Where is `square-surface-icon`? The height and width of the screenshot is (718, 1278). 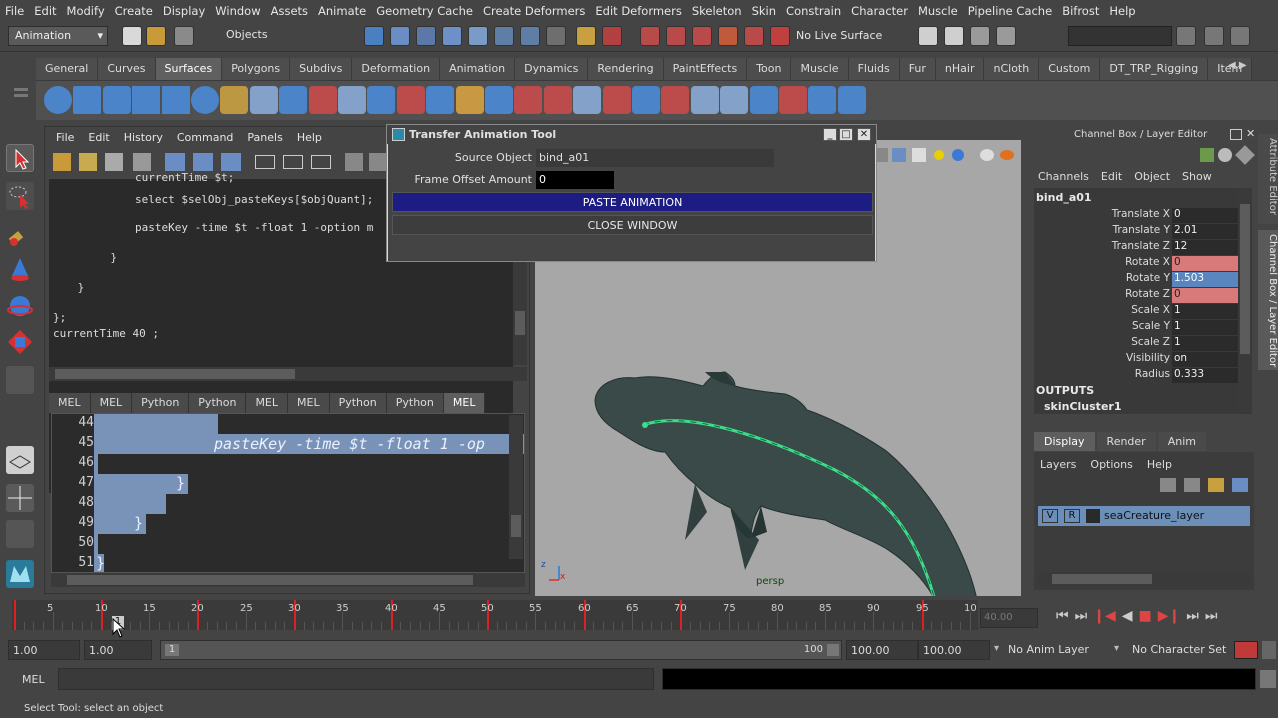
square-surface-icon is located at coordinates (410, 100).